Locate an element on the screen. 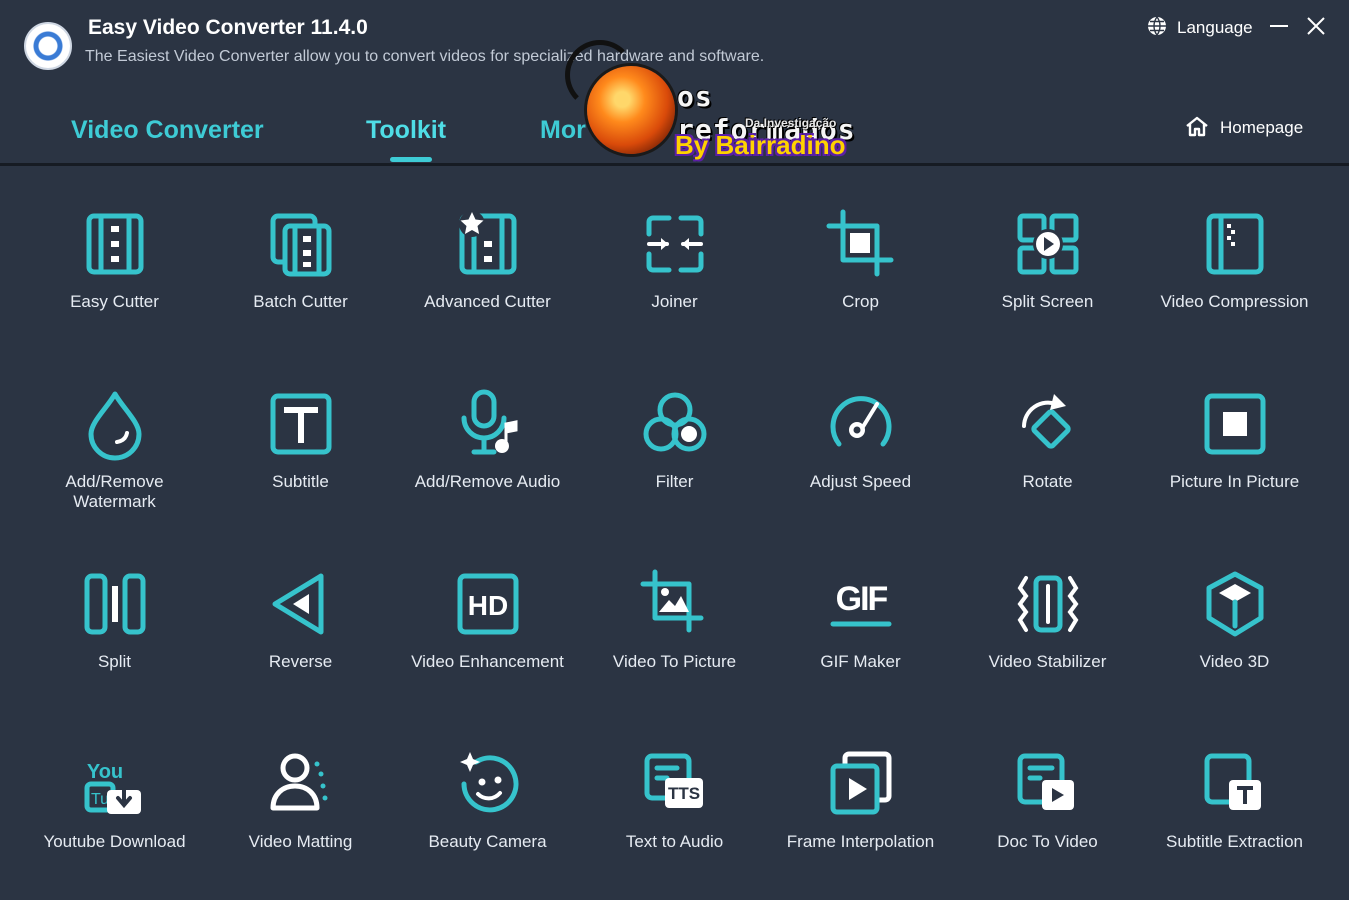 The height and width of the screenshot is (900, 1349). crop-icon is located at coordinates (861, 244).